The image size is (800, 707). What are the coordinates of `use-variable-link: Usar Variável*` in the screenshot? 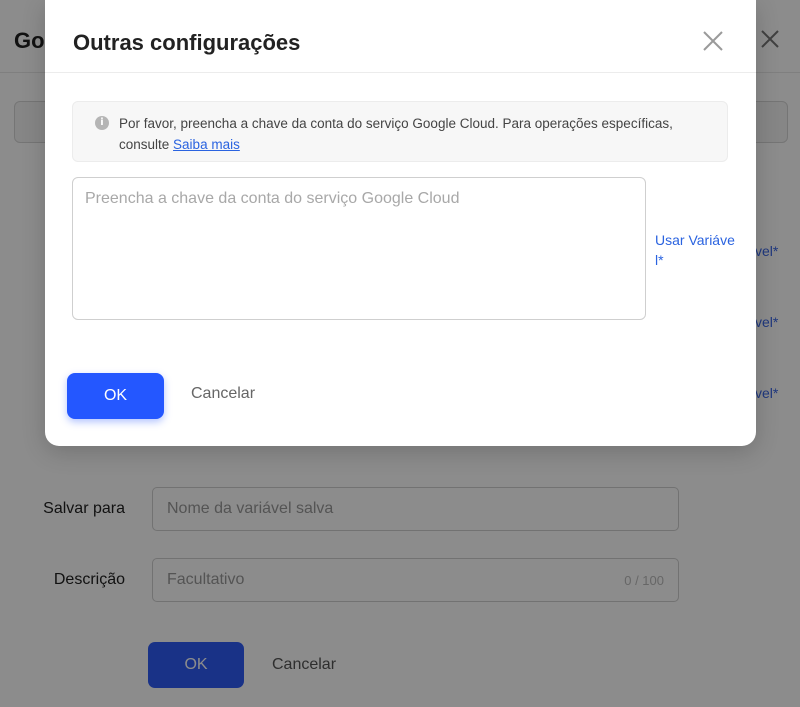 It's located at (695, 250).